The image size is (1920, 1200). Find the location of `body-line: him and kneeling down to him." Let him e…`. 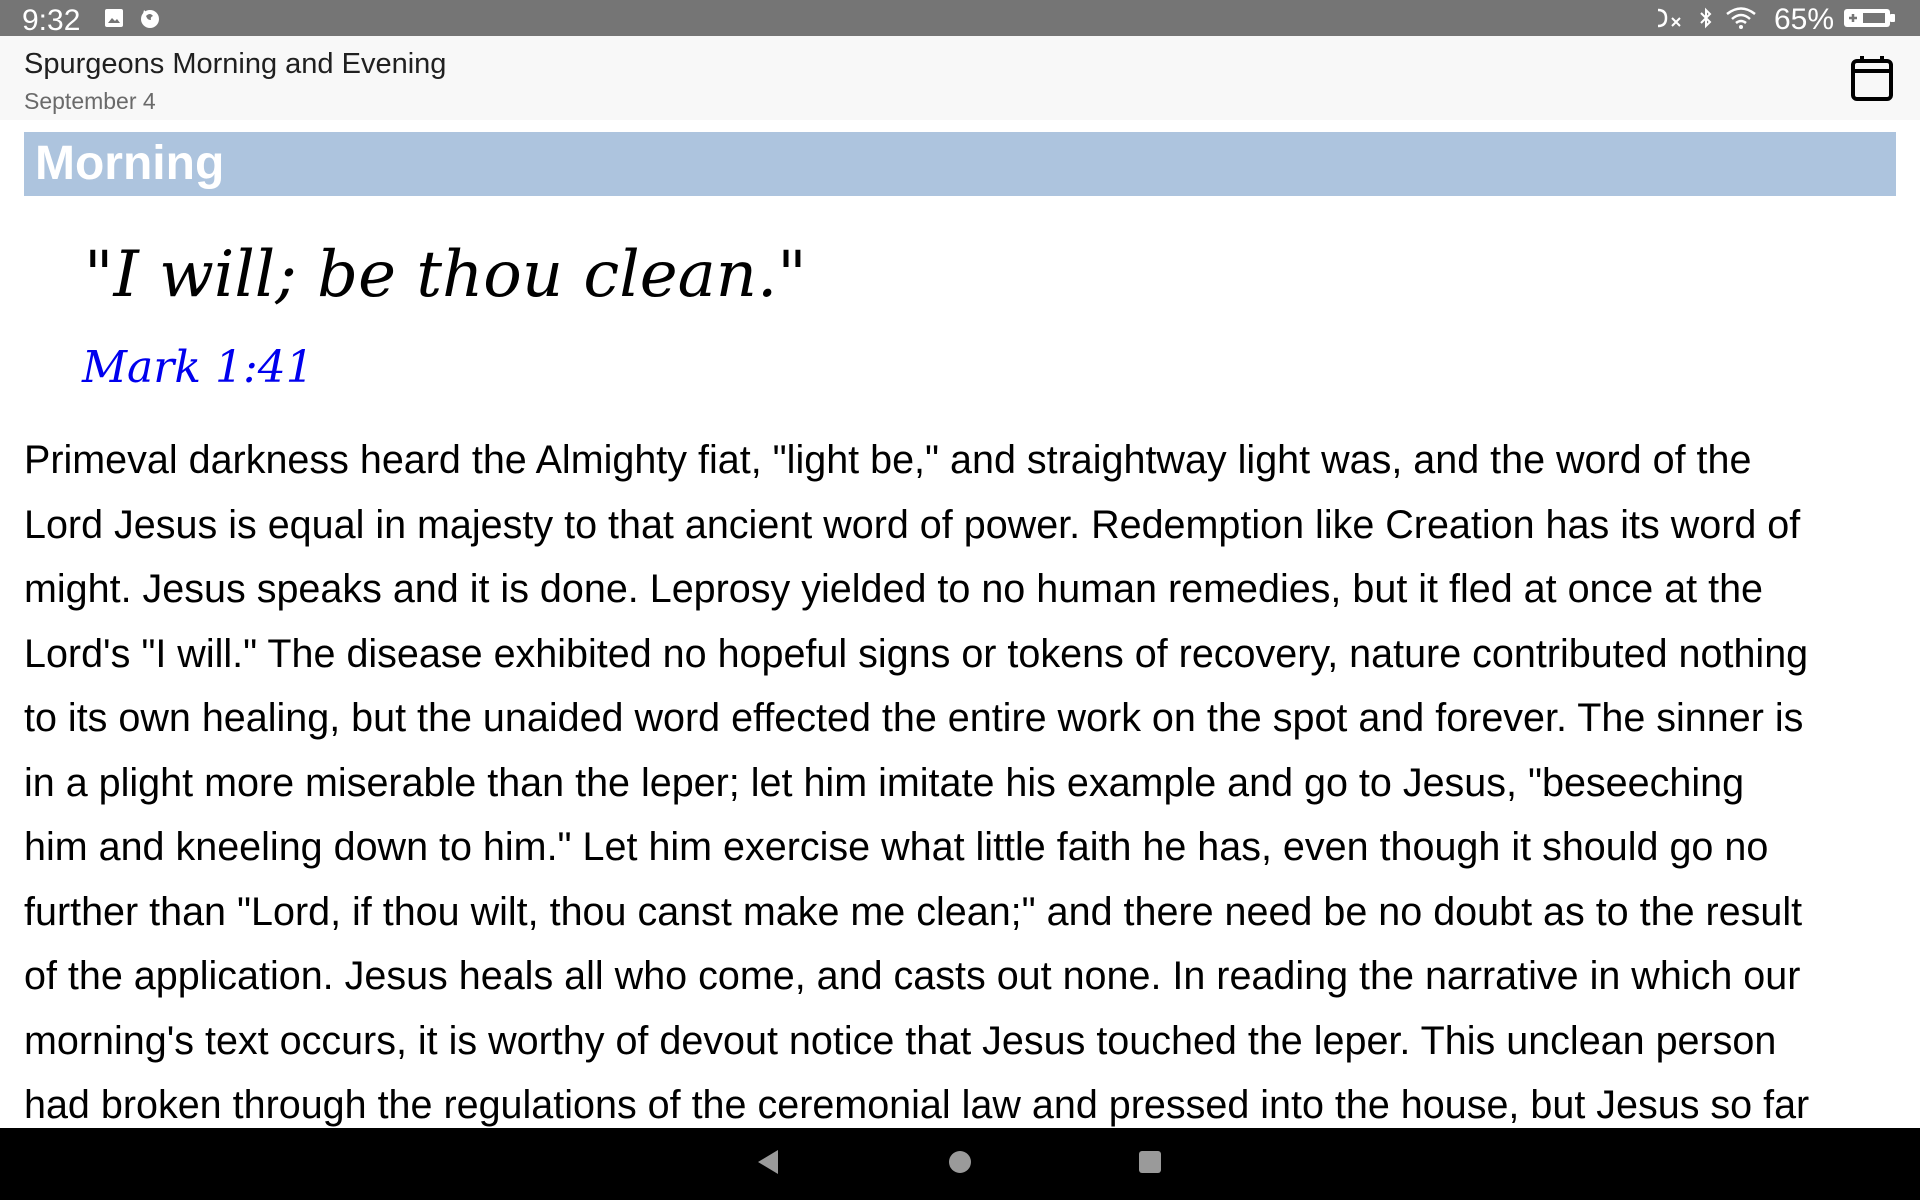

body-line: him and kneeling down to him." Let him e… is located at coordinates (896, 847).